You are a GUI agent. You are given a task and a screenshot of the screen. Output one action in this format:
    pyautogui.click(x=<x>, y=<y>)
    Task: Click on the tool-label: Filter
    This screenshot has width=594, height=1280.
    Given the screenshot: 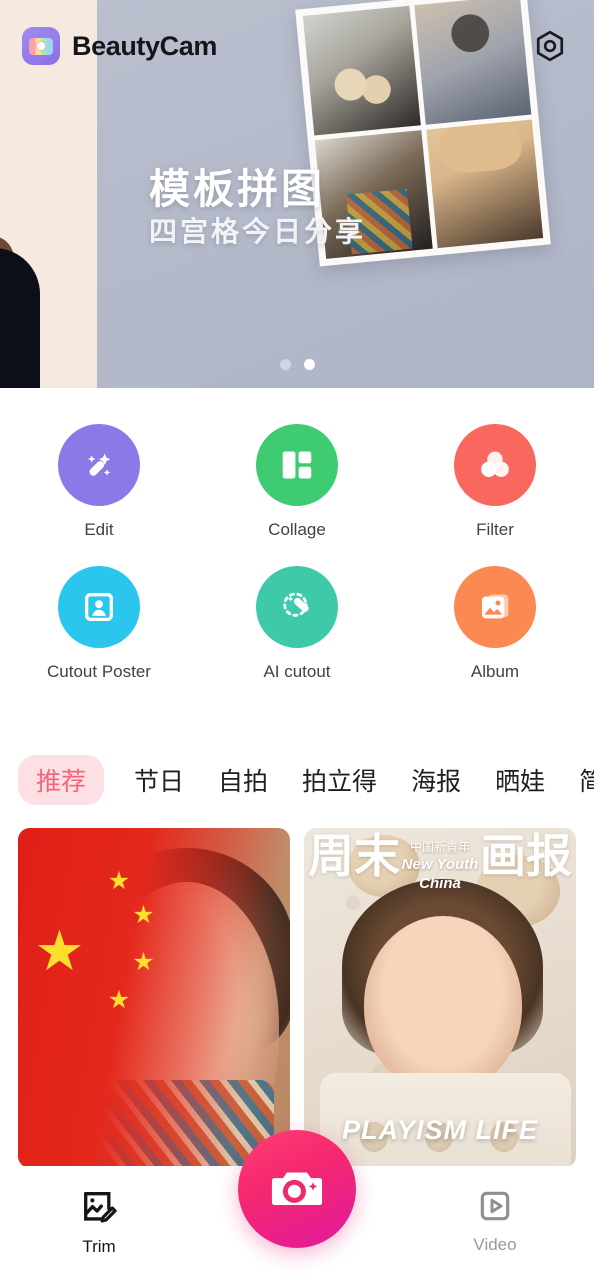 What is the action you would take?
    pyautogui.click(x=495, y=529)
    